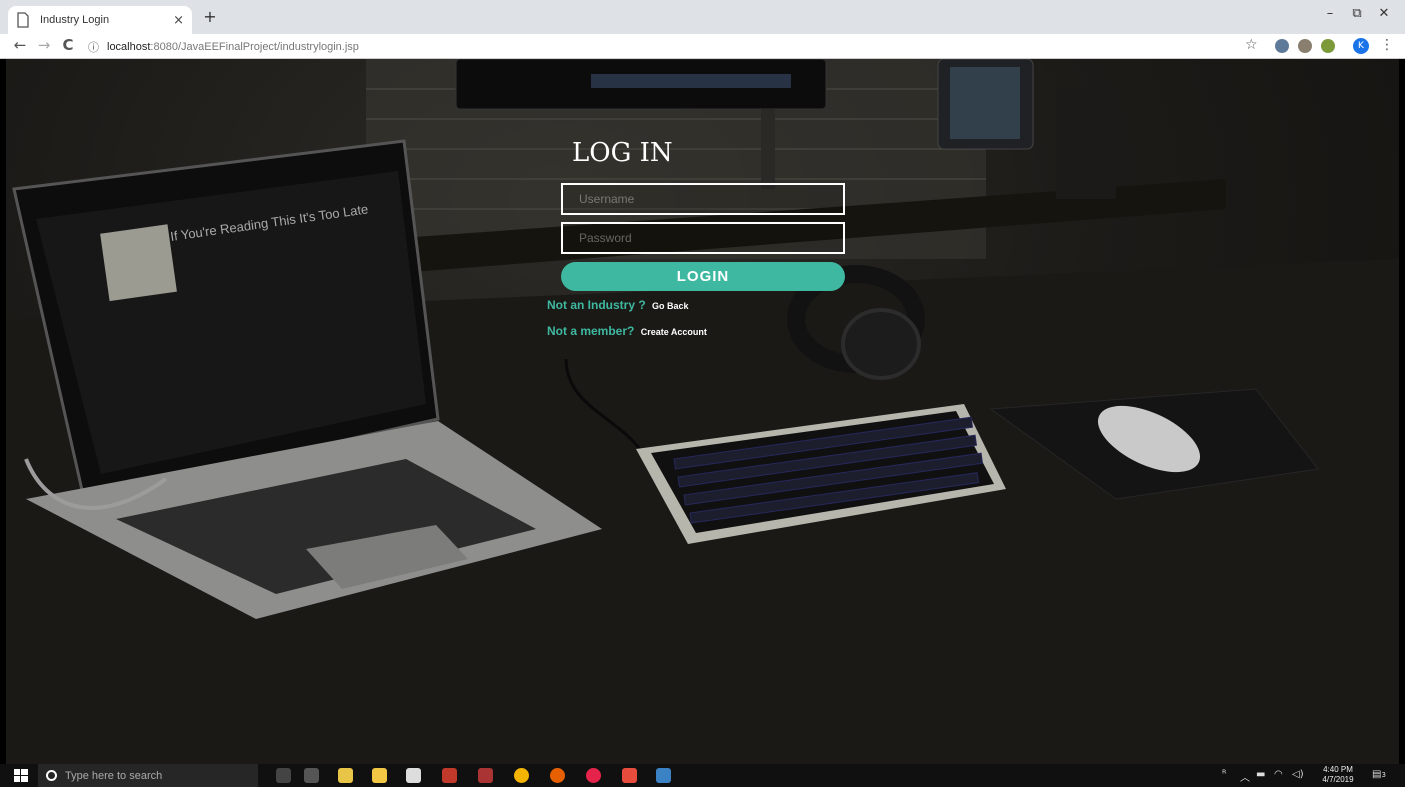 This screenshot has height=787, width=1405. I want to click on not-member-text: Not a member?, so click(591, 331).